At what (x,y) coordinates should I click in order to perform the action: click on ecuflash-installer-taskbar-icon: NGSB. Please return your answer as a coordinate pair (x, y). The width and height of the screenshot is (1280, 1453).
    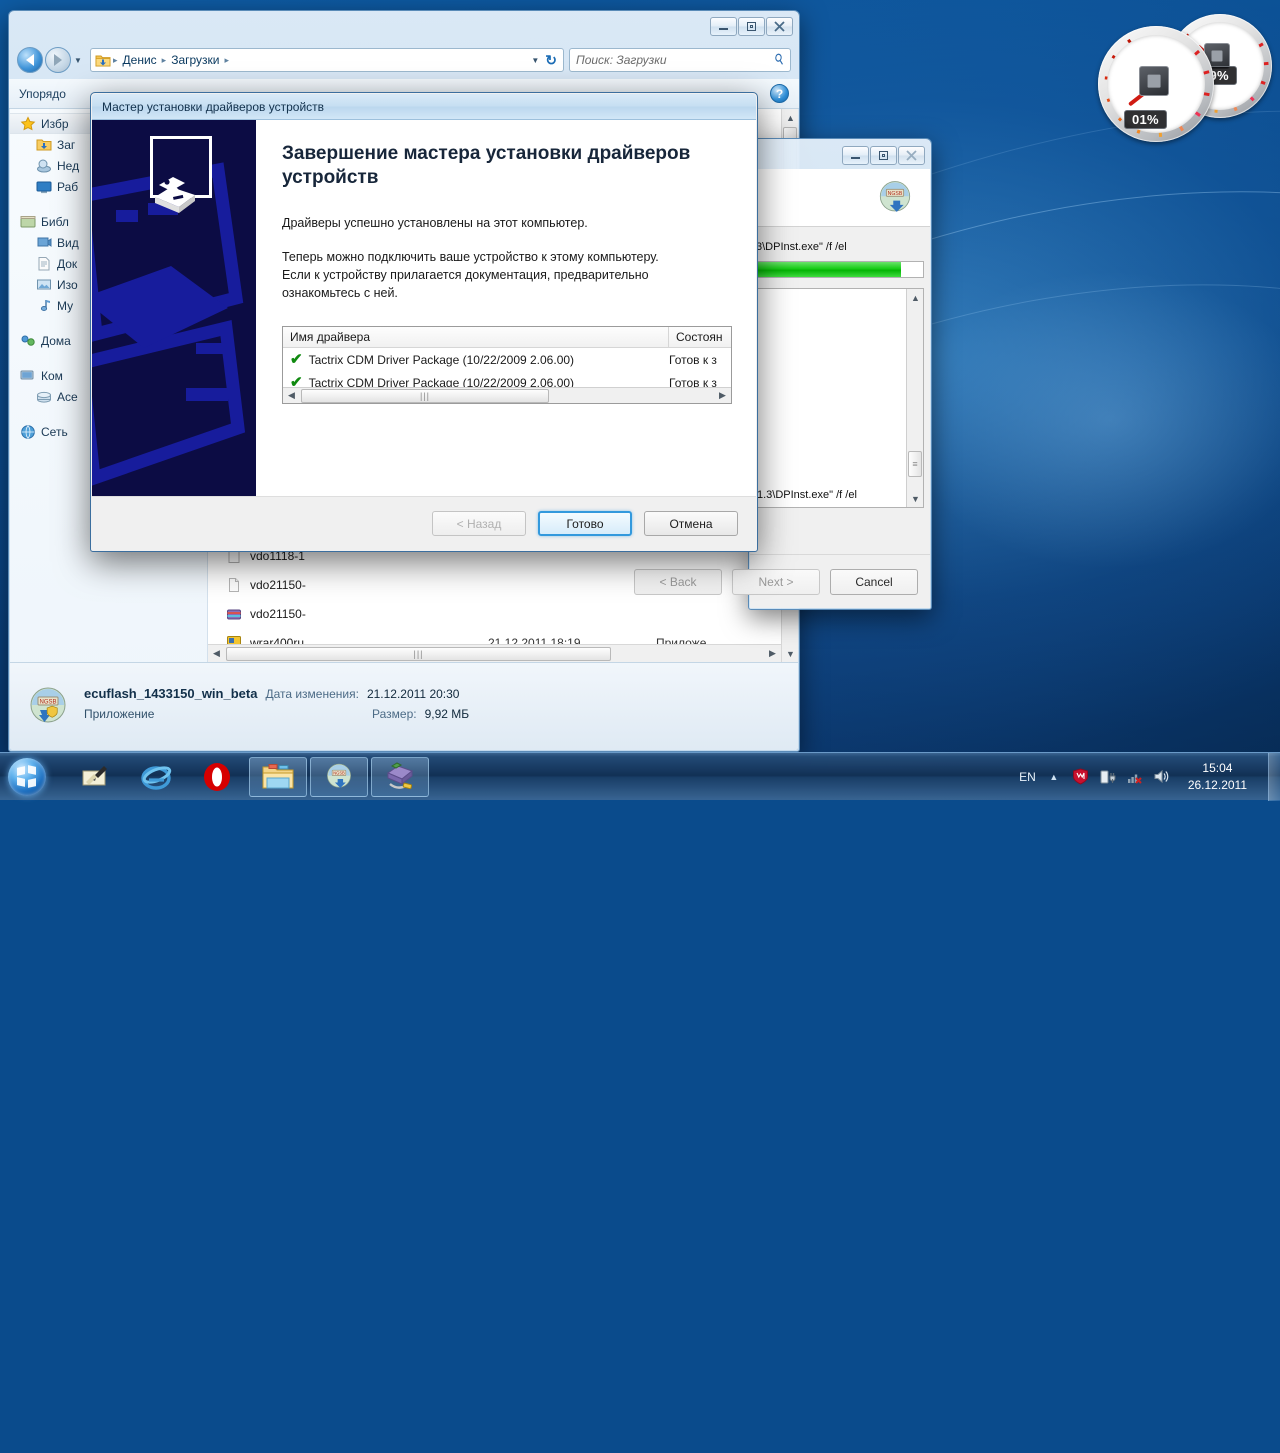
    Looking at the image, I should click on (339, 776).